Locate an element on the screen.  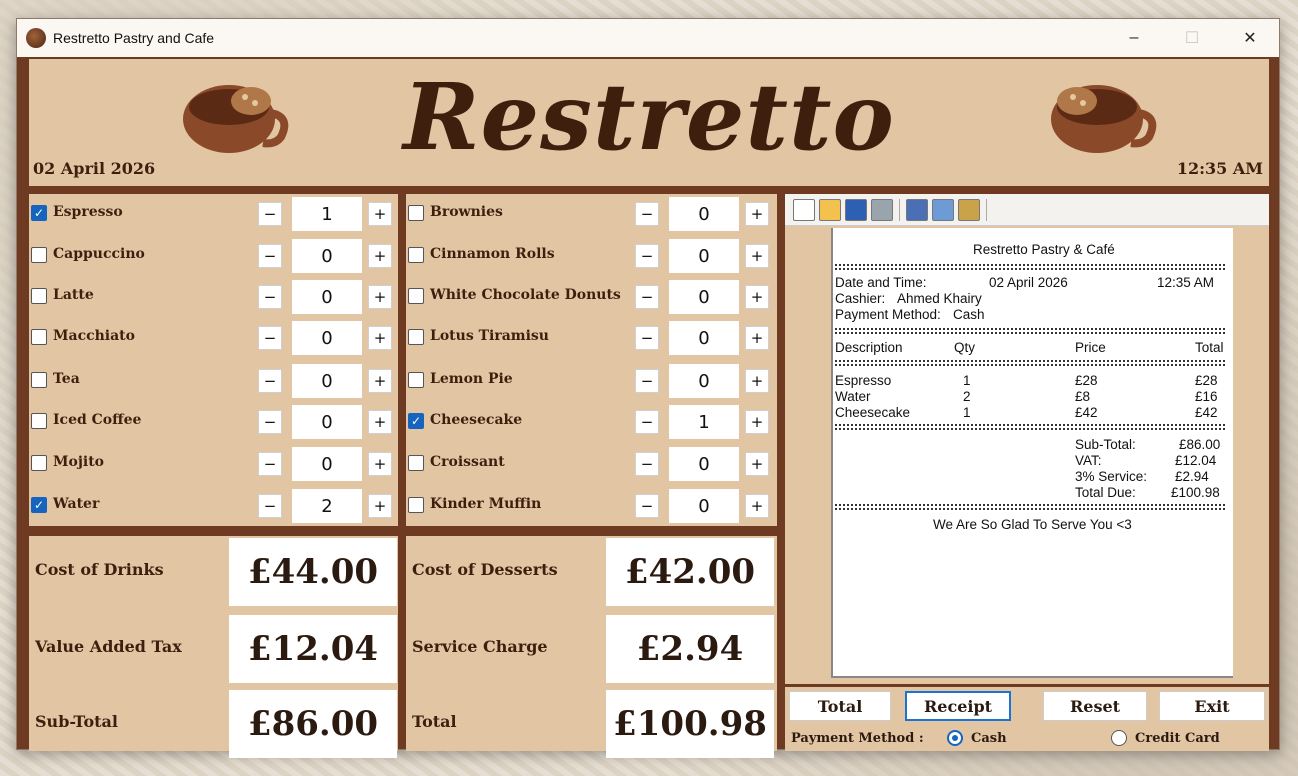
open-icon is located at coordinates (830, 209).